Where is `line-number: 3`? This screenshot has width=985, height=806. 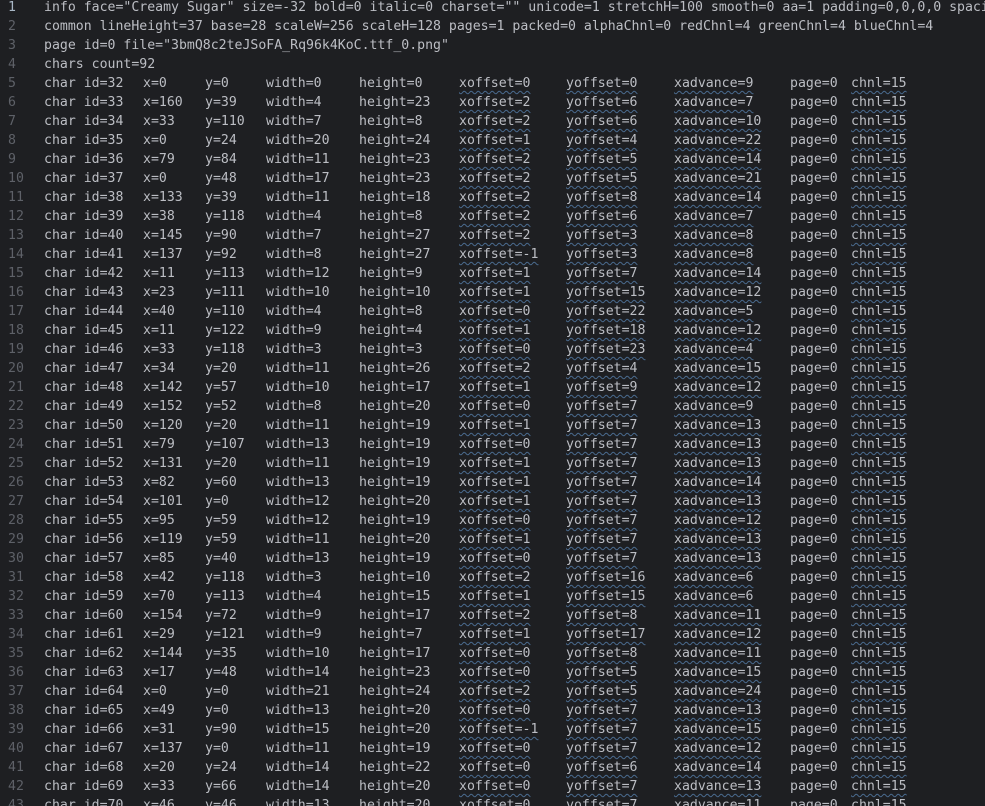
line-number: 3 is located at coordinates (12, 45).